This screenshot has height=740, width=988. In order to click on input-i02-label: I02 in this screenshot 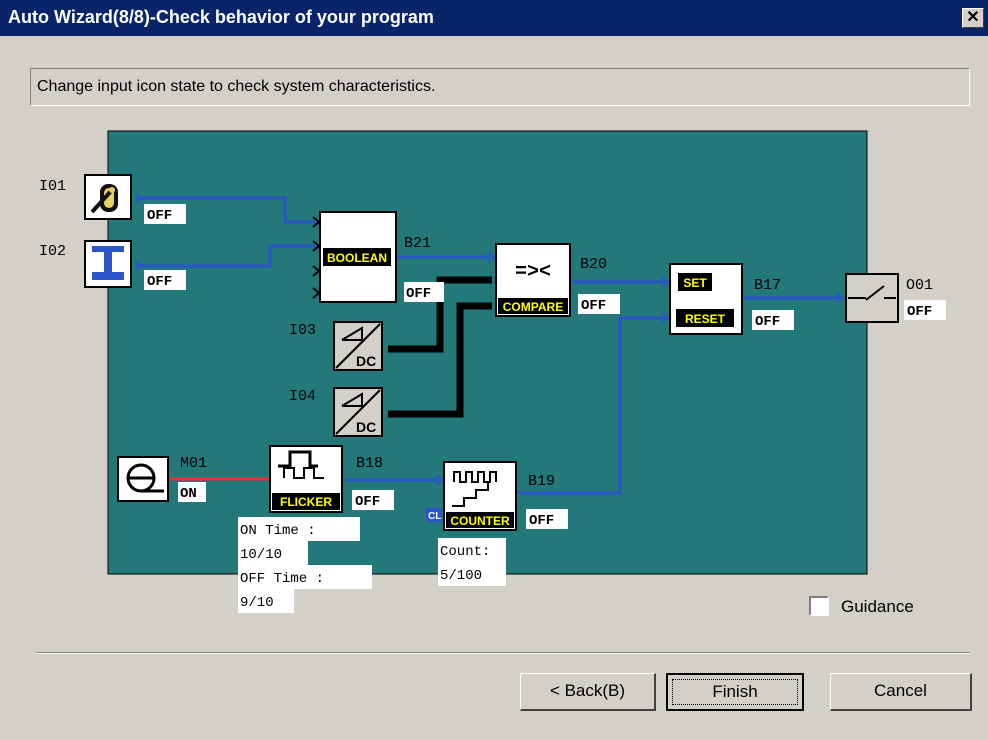, I will do `click(52, 251)`.